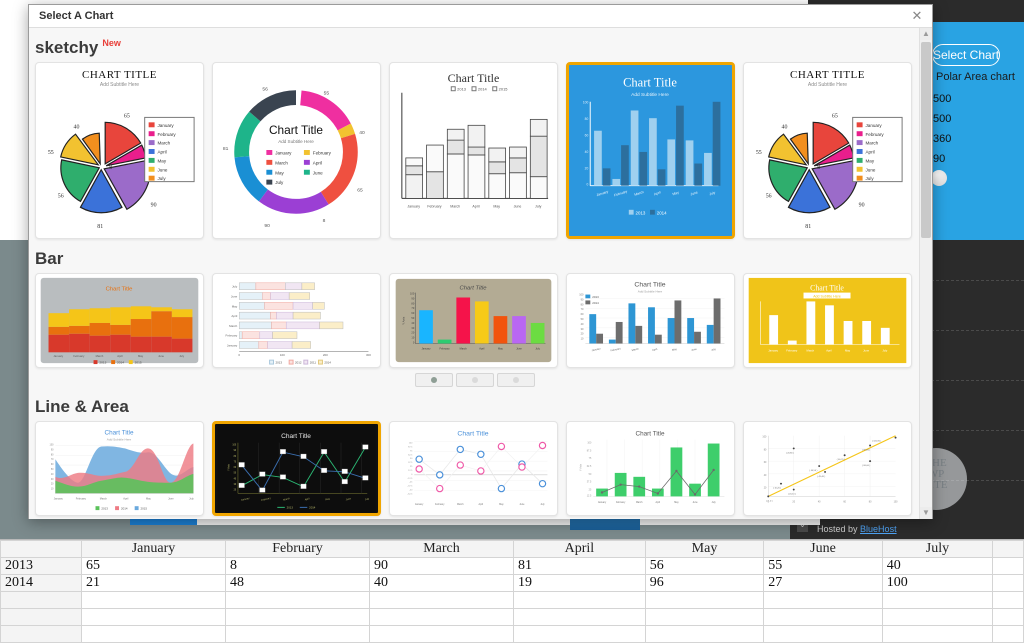 This screenshot has height=643, width=1024. I want to click on close-icon: ✕, so click(917, 16).